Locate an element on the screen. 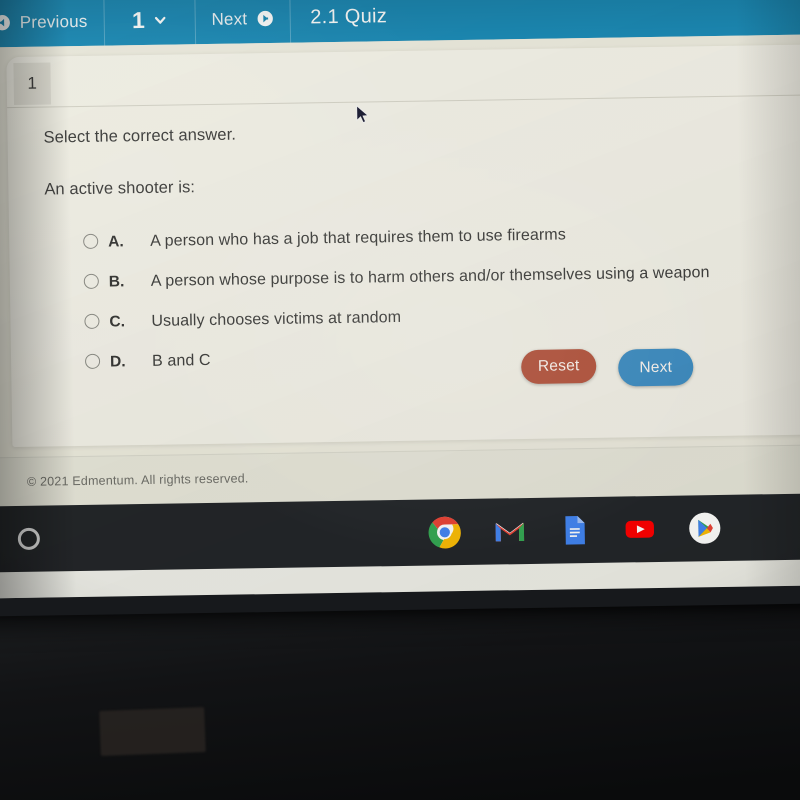 This screenshot has width=800, height=800. radio-button-d is located at coordinates (92, 361).